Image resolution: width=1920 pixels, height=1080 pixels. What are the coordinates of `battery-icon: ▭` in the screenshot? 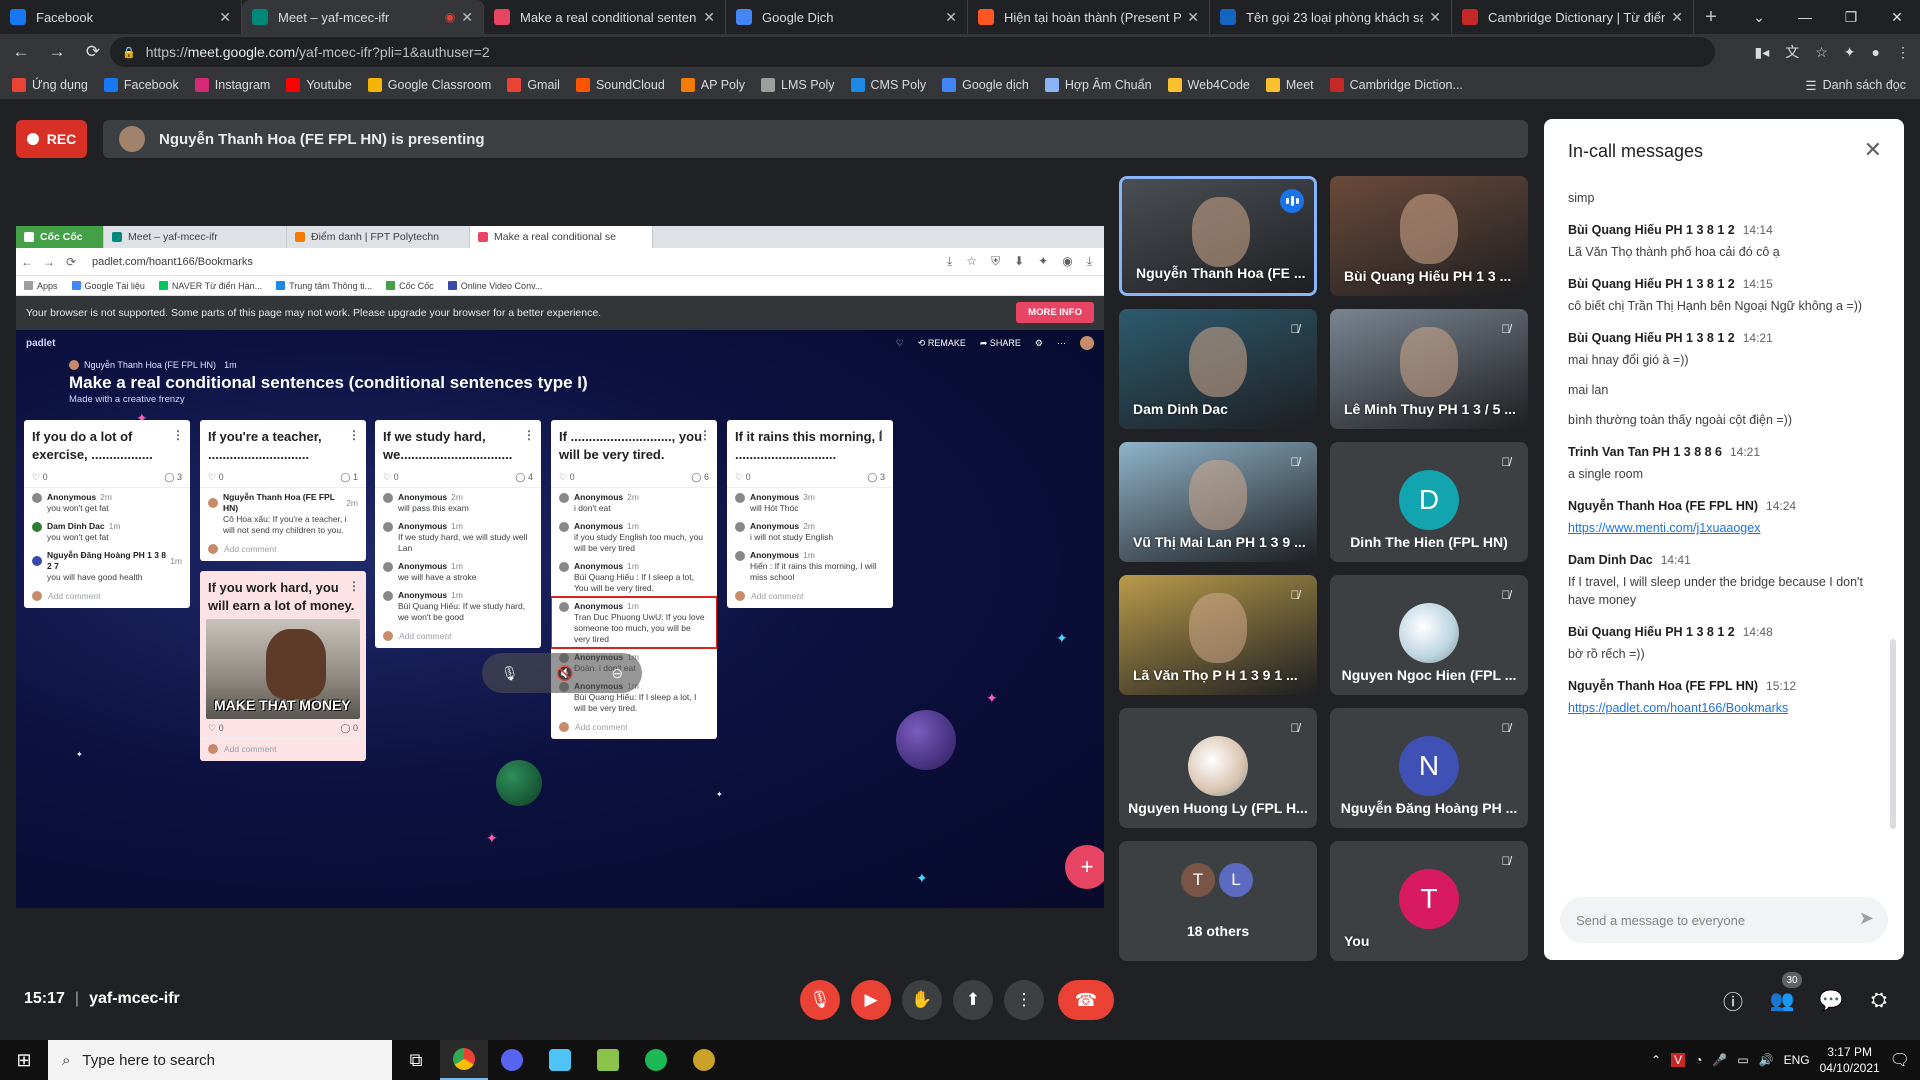 It's located at (1742, 1060).